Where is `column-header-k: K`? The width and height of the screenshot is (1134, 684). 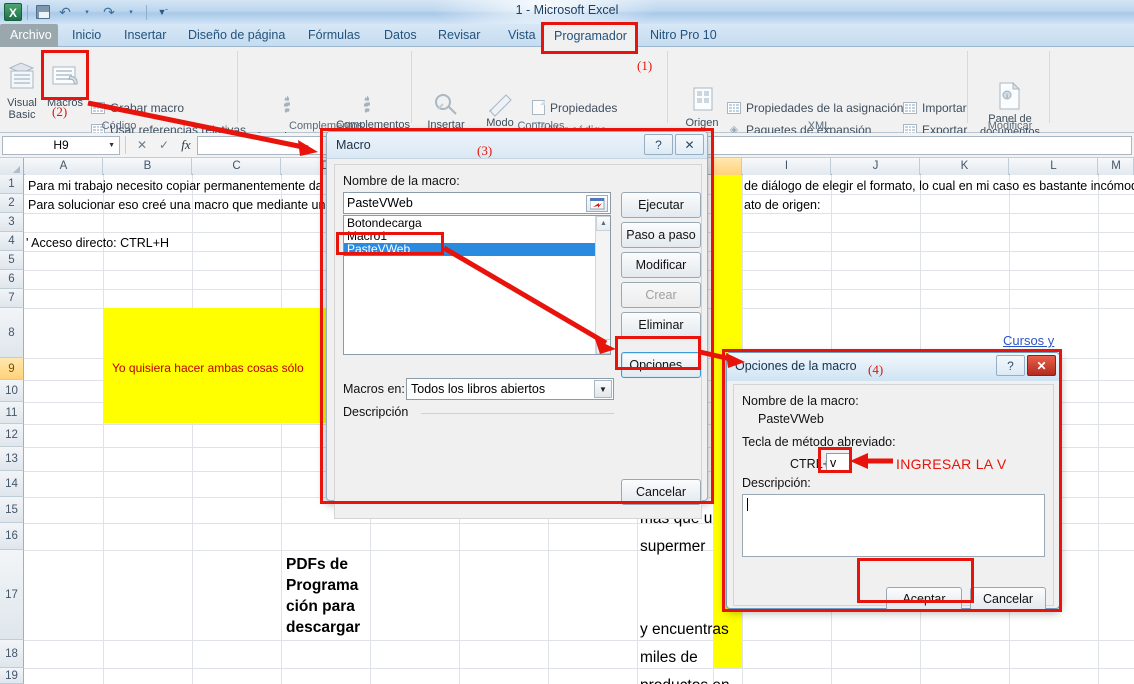
column-header-k: K is located at coordinates (965, 166).